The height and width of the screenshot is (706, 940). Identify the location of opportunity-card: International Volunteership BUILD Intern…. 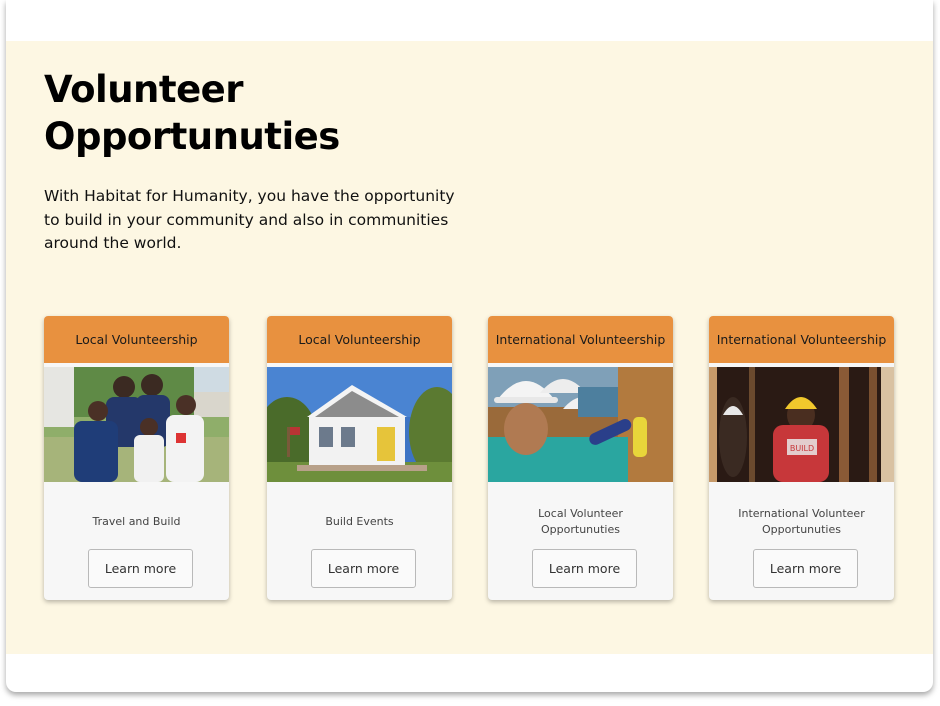
(801, 458).